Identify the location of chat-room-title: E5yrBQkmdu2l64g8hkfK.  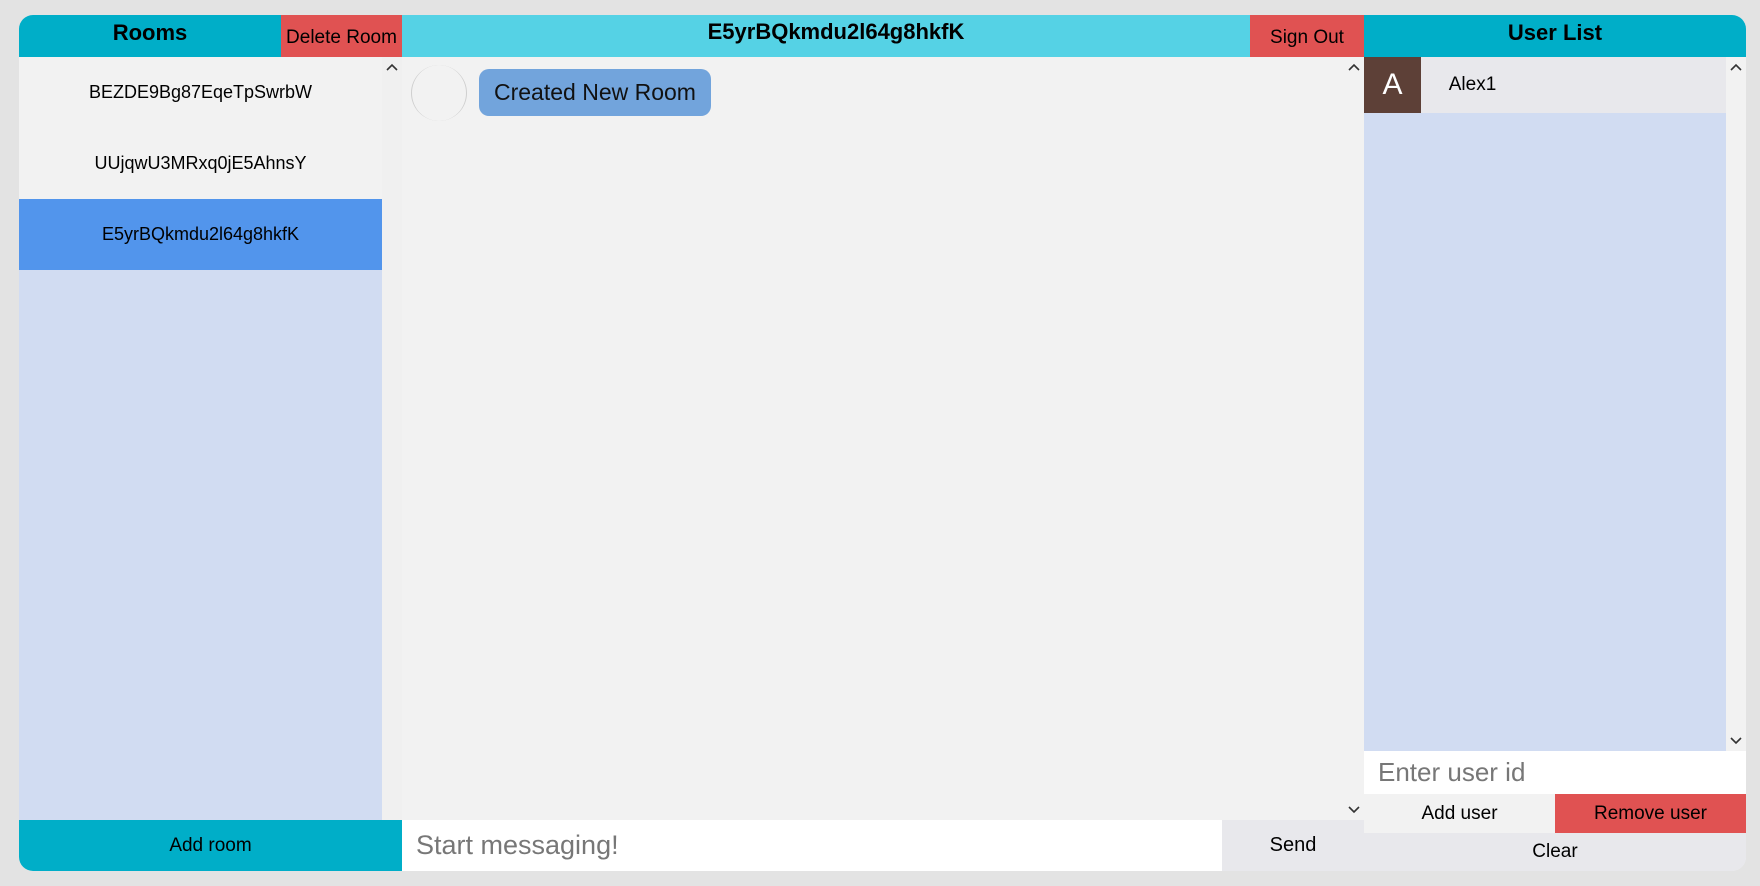
(836, 31).